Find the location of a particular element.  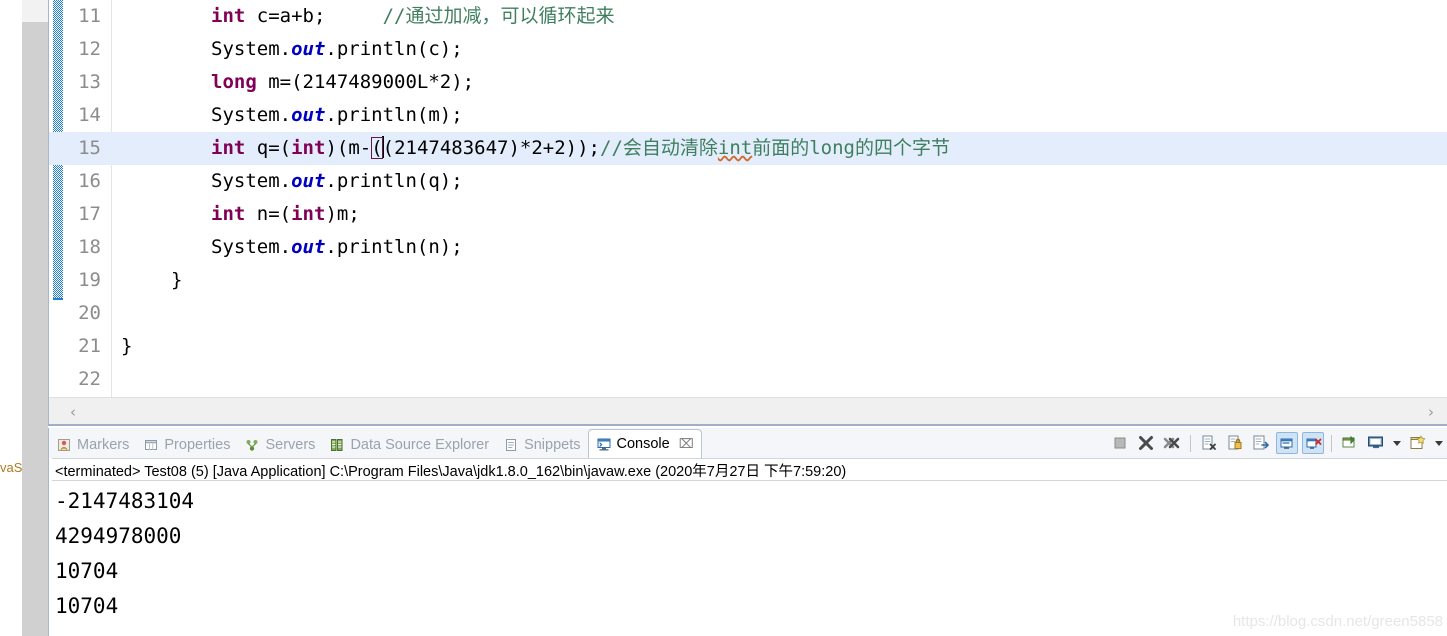

line-number: 18 is located at coordinates (89, 247).